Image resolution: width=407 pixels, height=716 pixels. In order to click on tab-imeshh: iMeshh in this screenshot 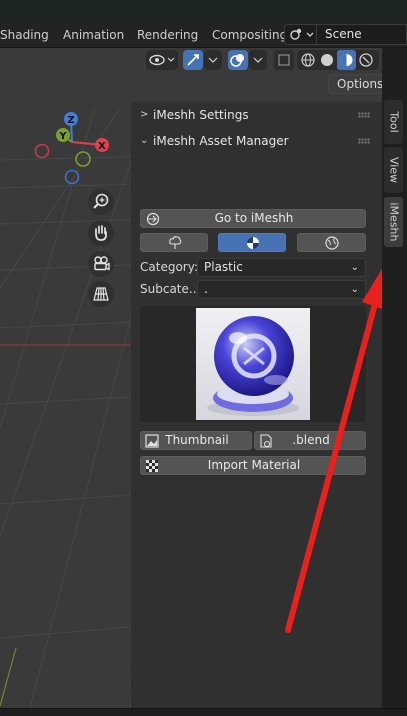, I will do `click(393, 222)`.